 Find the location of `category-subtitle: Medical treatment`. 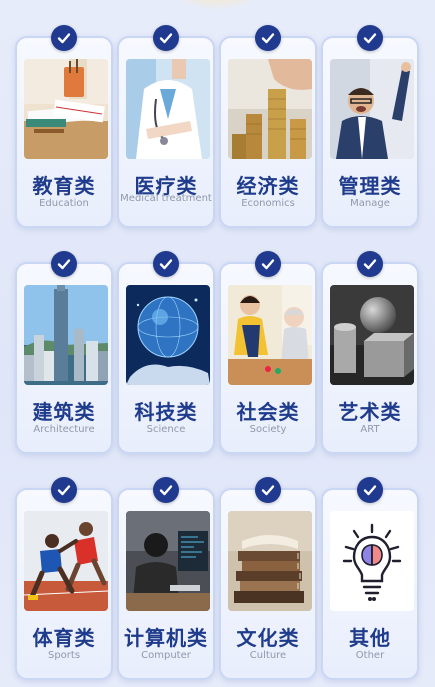

category-subtitle: Medical treatment is located at coordinates (166, 198).